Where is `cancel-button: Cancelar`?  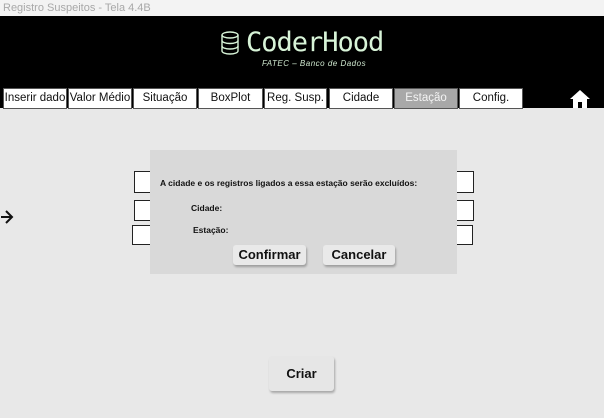 cancel-button: Cancelar is located at coordinates (359, 255).